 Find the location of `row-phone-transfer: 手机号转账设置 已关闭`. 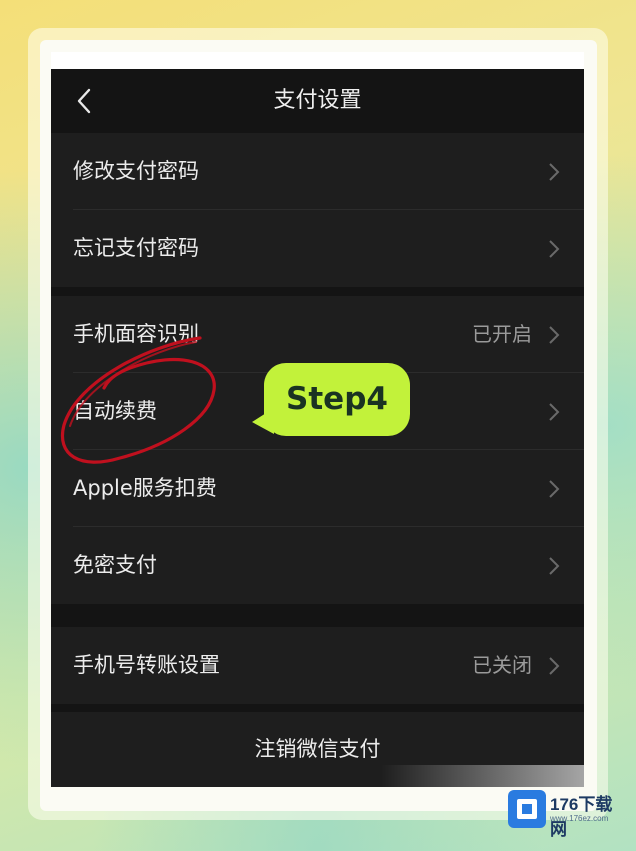

row-phone-transfer: 手机号转账设置 已关闭 is located at coordinates (317, 665).